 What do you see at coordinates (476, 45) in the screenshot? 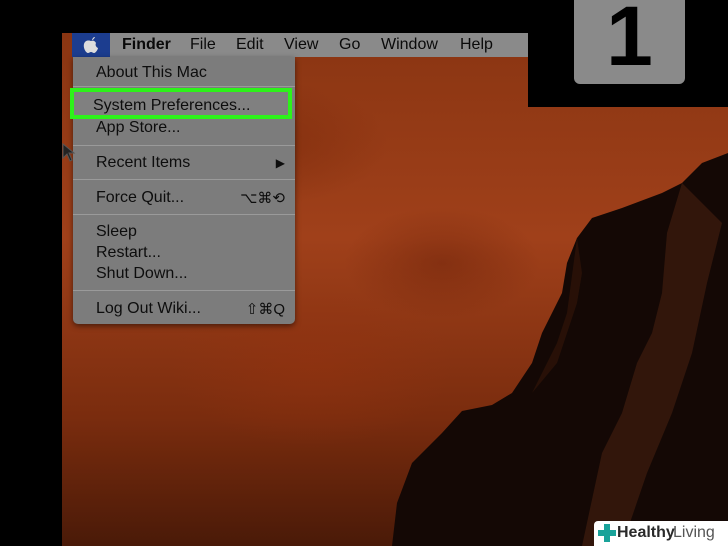
I see `menu-help: Help` at bounding box center [476, 45].